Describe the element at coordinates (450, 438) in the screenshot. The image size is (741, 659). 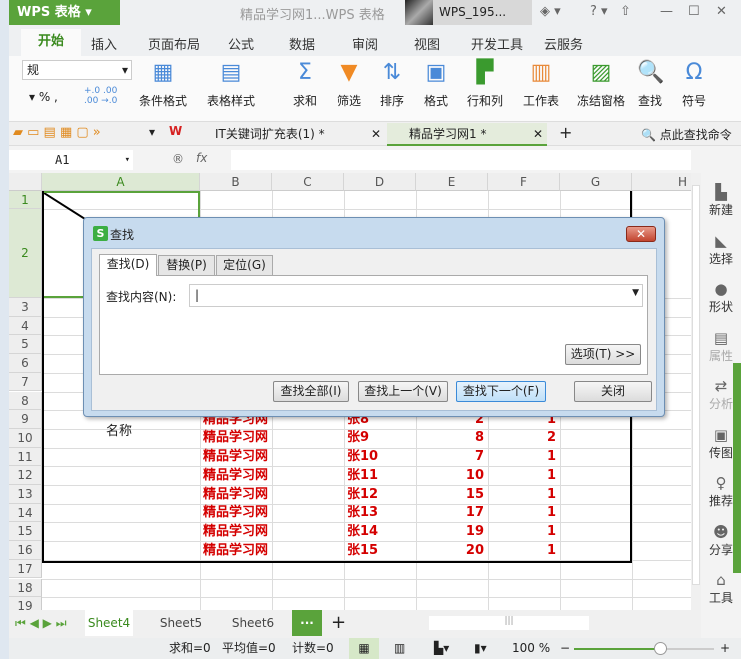
I see `value-cell: 8` at that location.